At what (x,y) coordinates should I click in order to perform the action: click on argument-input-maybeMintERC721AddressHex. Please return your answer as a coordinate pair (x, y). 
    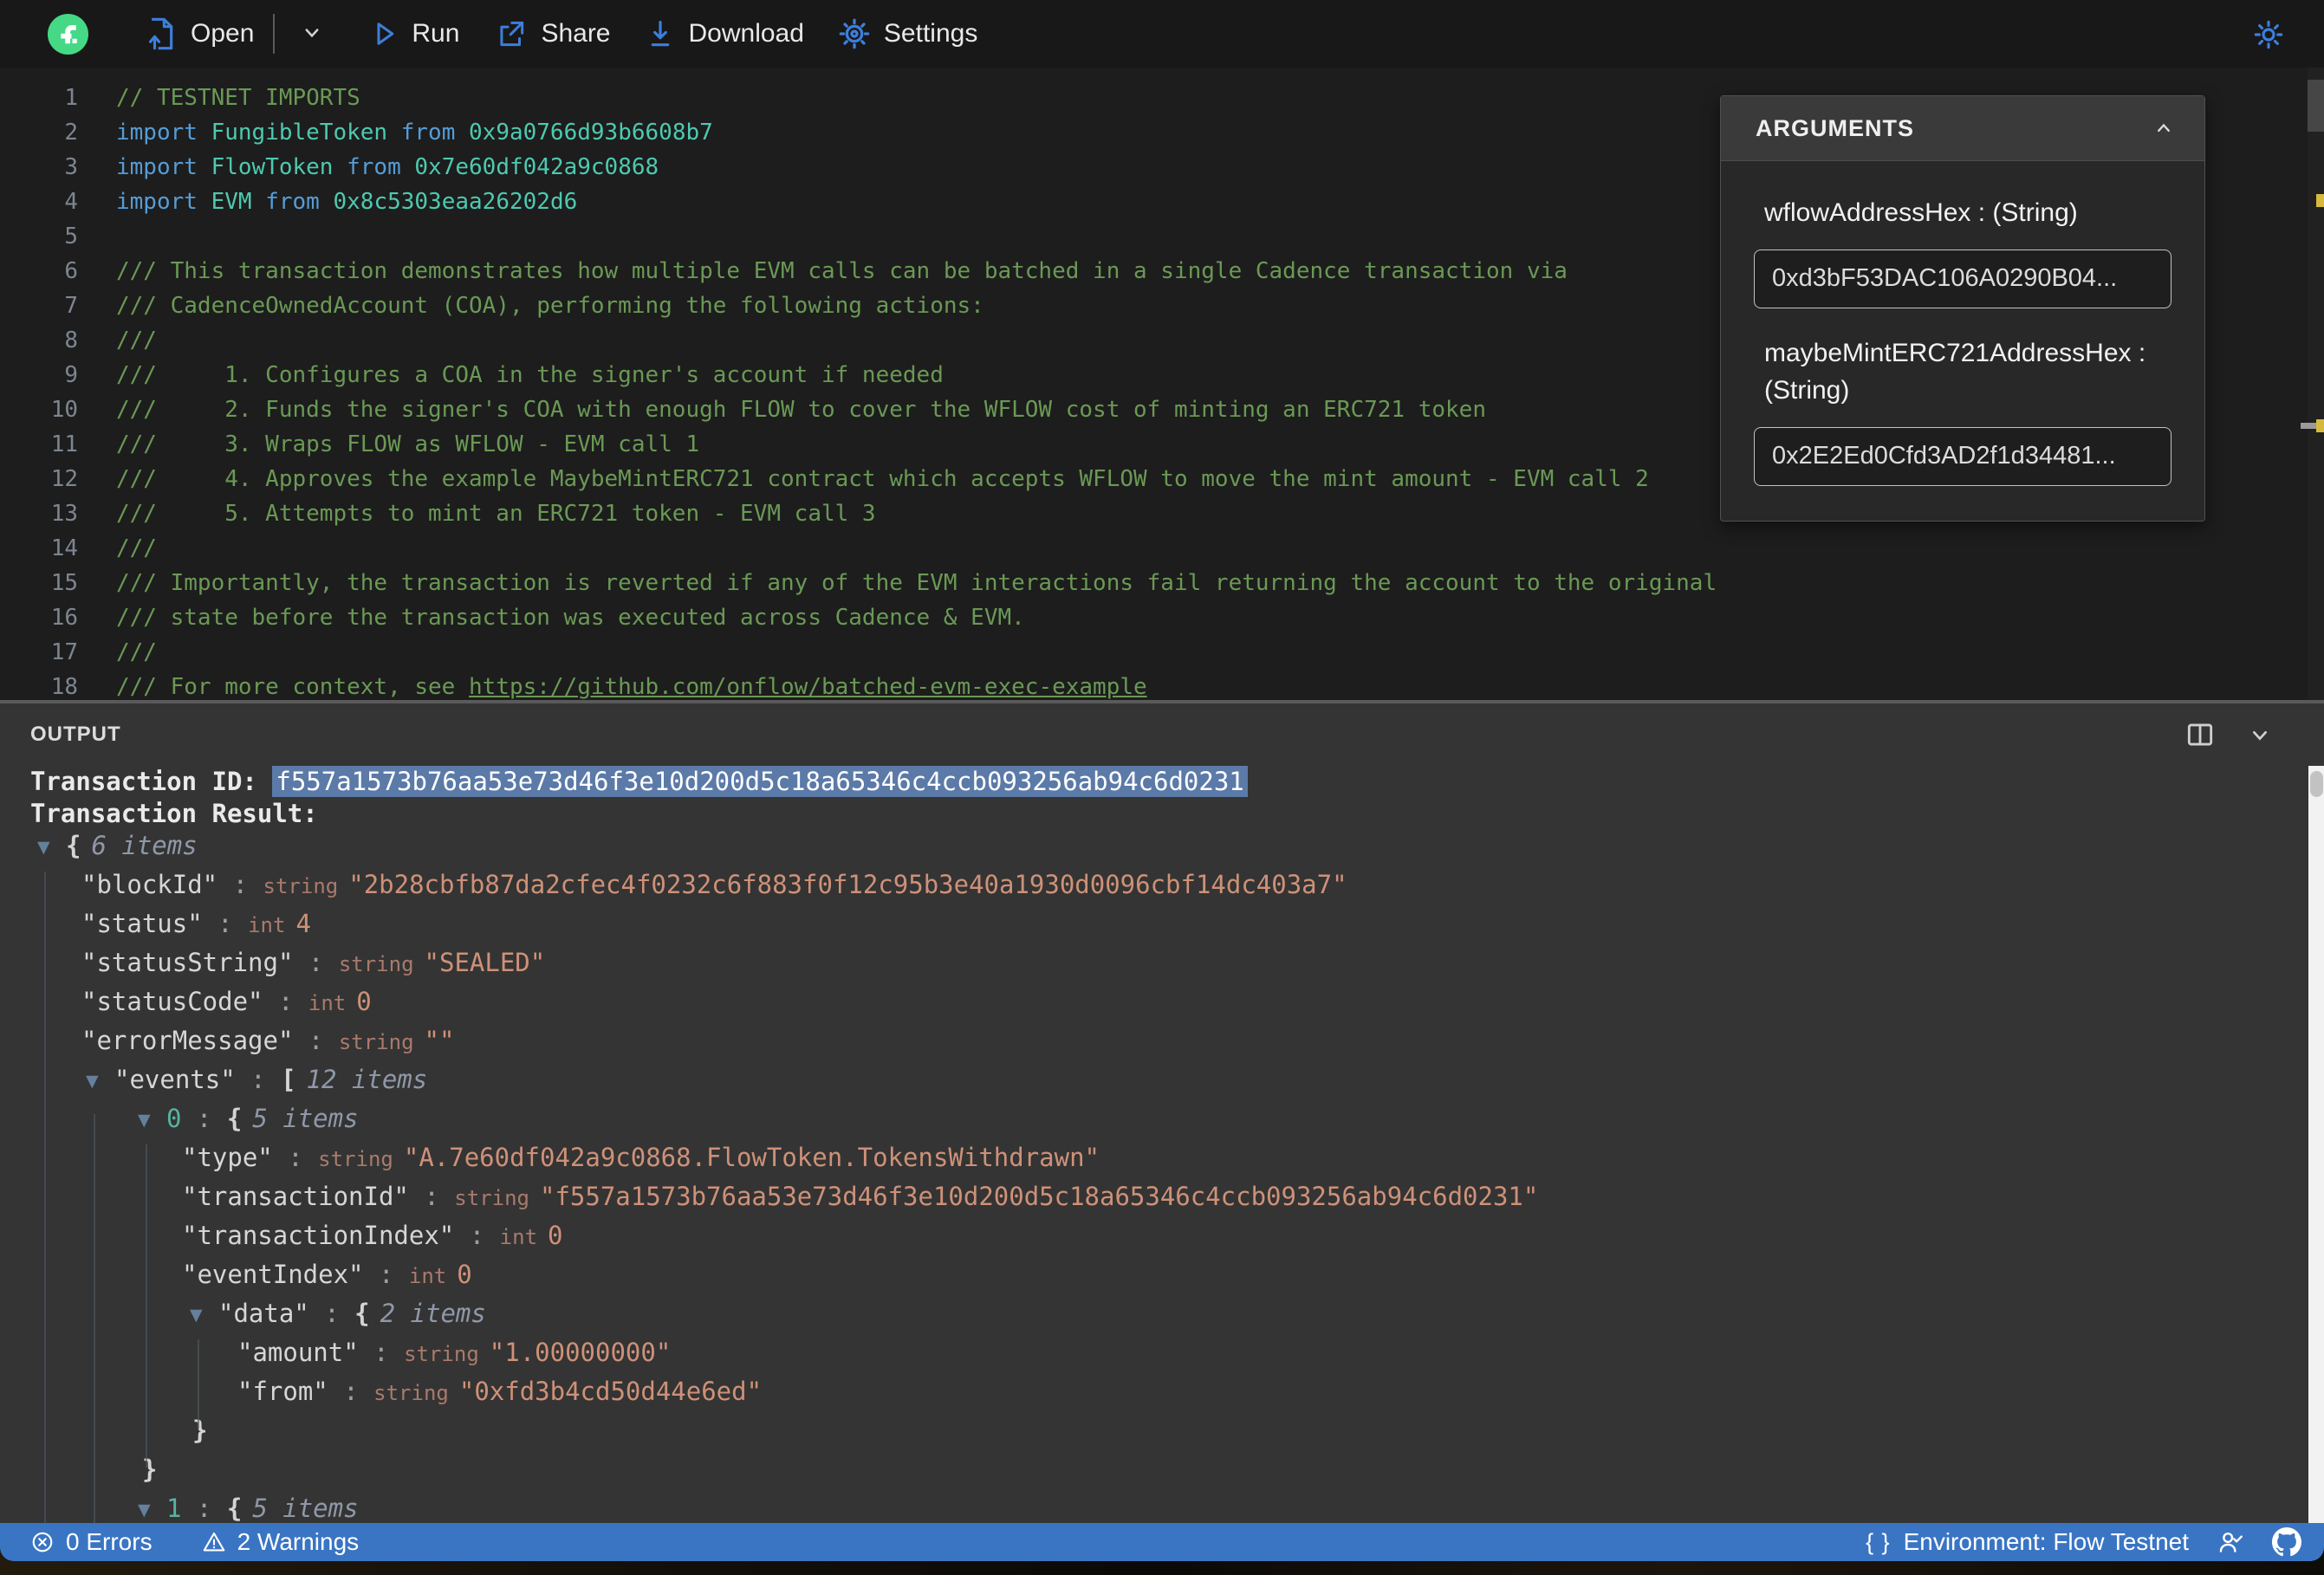
    Looking at the image, I should click on (1962, 456).